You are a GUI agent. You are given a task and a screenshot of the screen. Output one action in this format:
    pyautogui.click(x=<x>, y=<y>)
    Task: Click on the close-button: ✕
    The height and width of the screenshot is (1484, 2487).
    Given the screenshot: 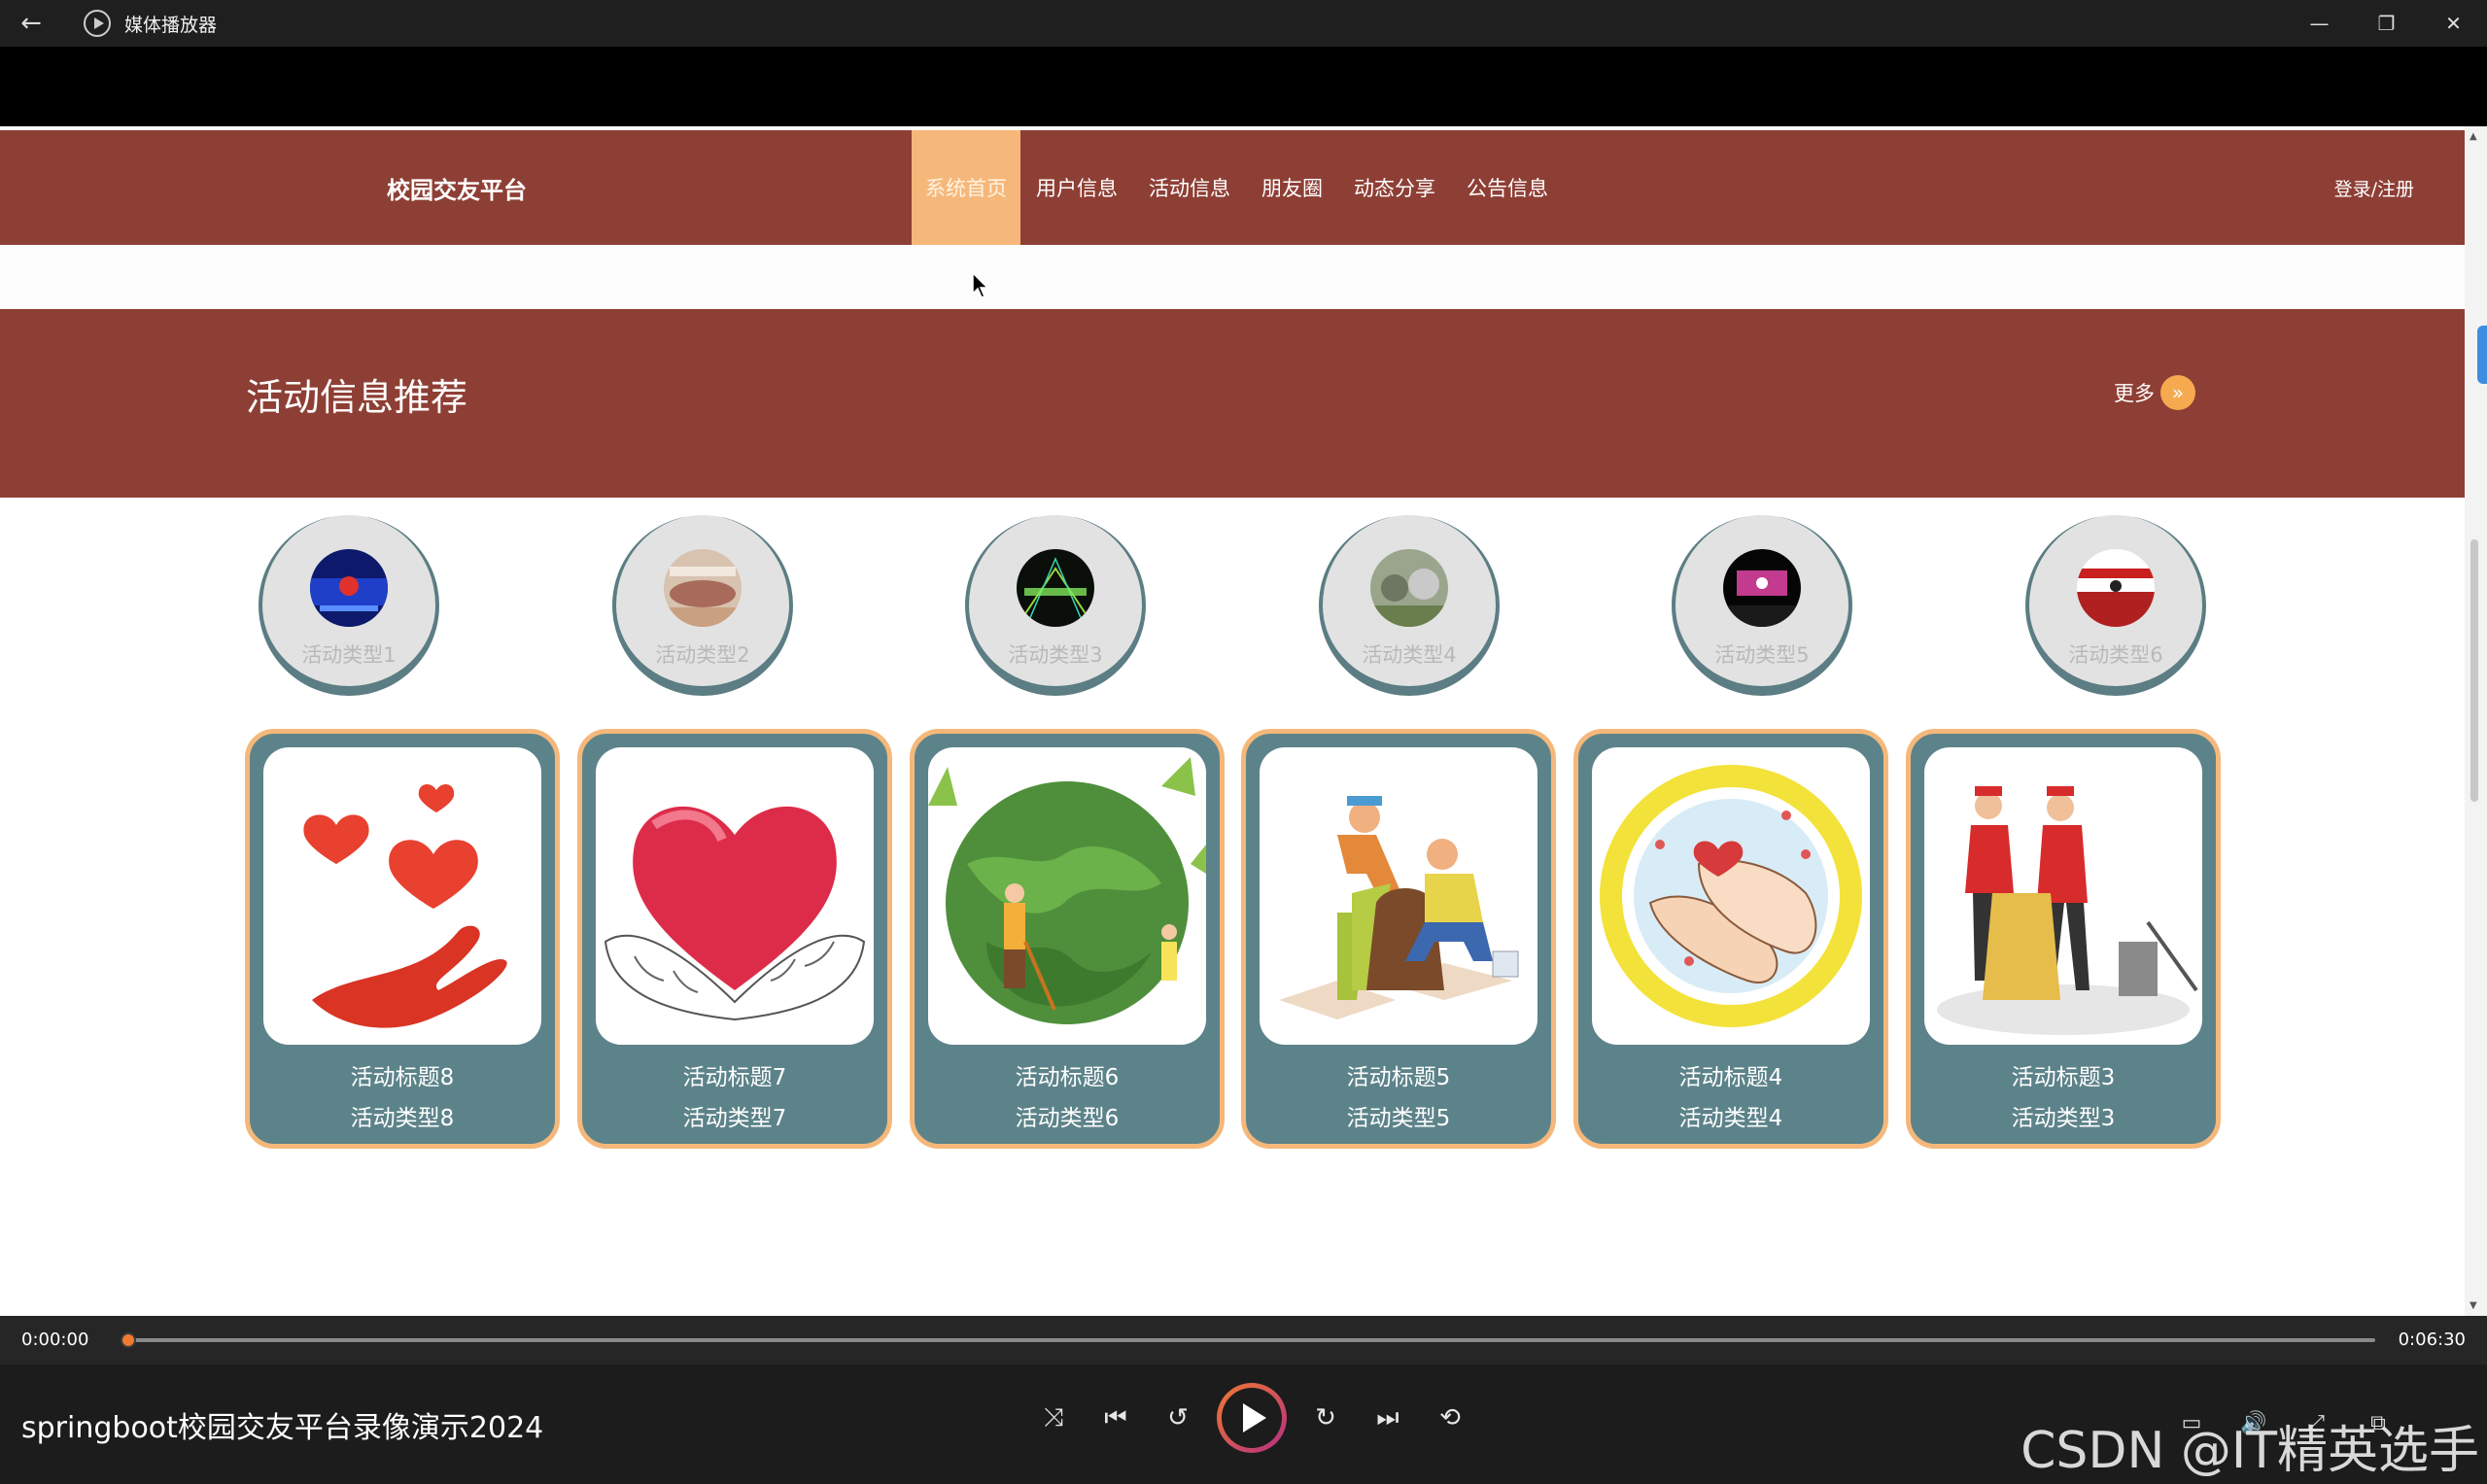 What is the action you would take?
    pyautogui.click(x=2454, y=23)
    